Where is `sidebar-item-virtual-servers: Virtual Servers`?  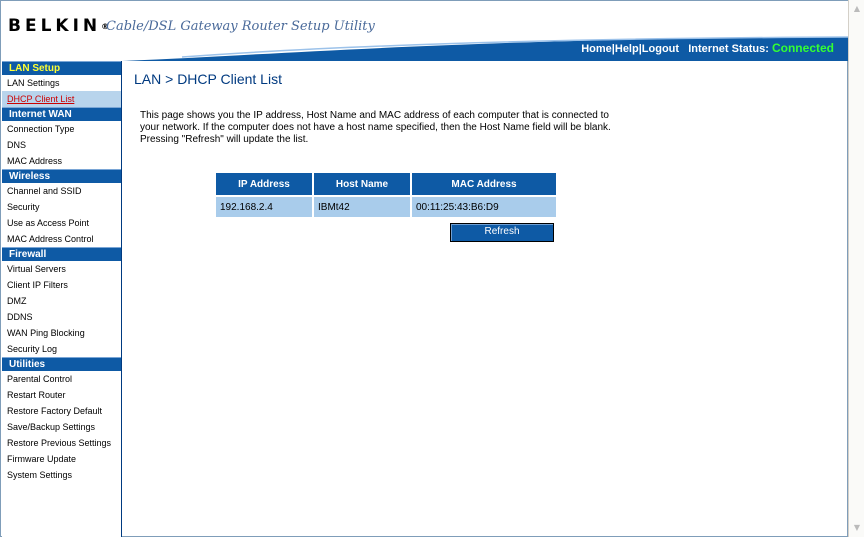
sidebar-item-virtual-servers: Virtual Servers is located at coordinates (61, 269).